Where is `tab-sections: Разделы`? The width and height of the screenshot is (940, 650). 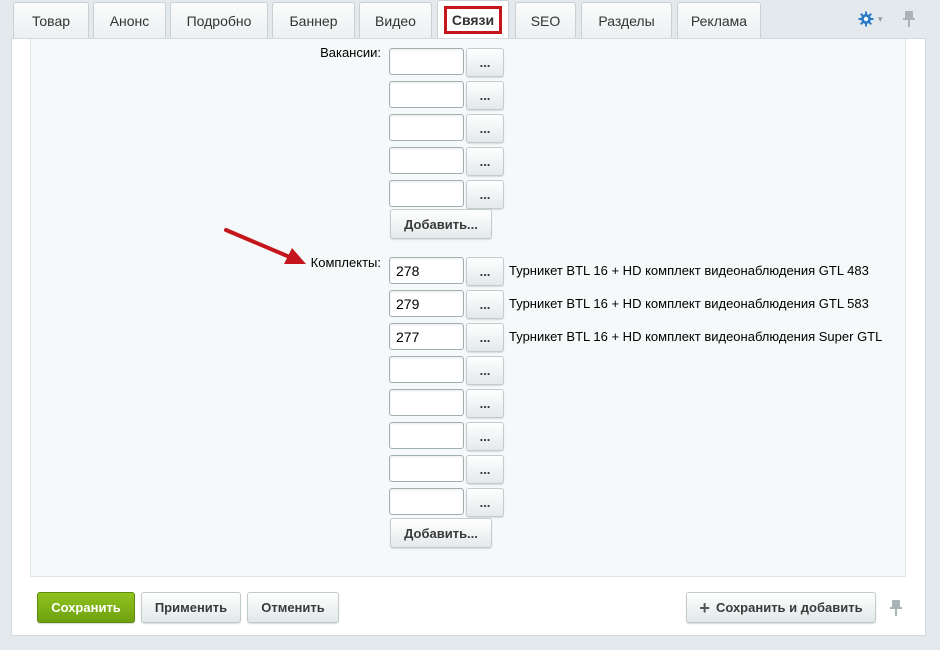 tab-sections: Разделы is located at coordinates (626, 20).